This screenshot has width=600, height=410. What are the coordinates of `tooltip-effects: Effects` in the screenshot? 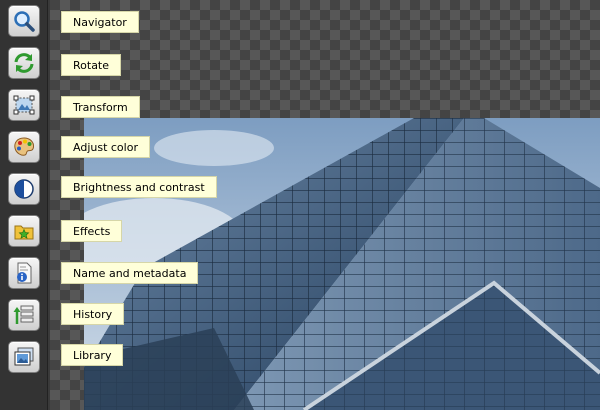 It's located at (92, 231).